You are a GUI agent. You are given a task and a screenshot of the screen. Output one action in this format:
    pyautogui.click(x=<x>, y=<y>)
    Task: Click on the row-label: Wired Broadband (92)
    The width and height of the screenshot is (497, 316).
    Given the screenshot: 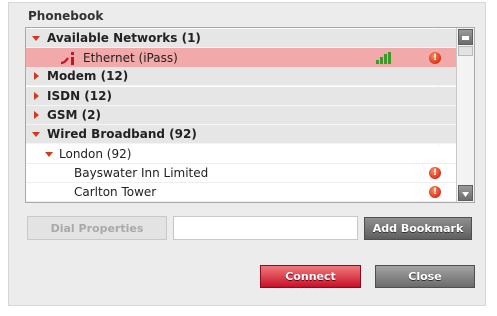 What is the action you would take?
    pyautogui.click(x=122, y=134)
    